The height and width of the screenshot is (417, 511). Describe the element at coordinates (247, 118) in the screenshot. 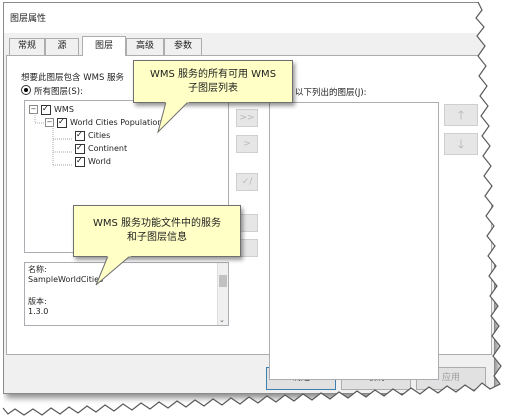

I see `add-all-button: >>` at that location.